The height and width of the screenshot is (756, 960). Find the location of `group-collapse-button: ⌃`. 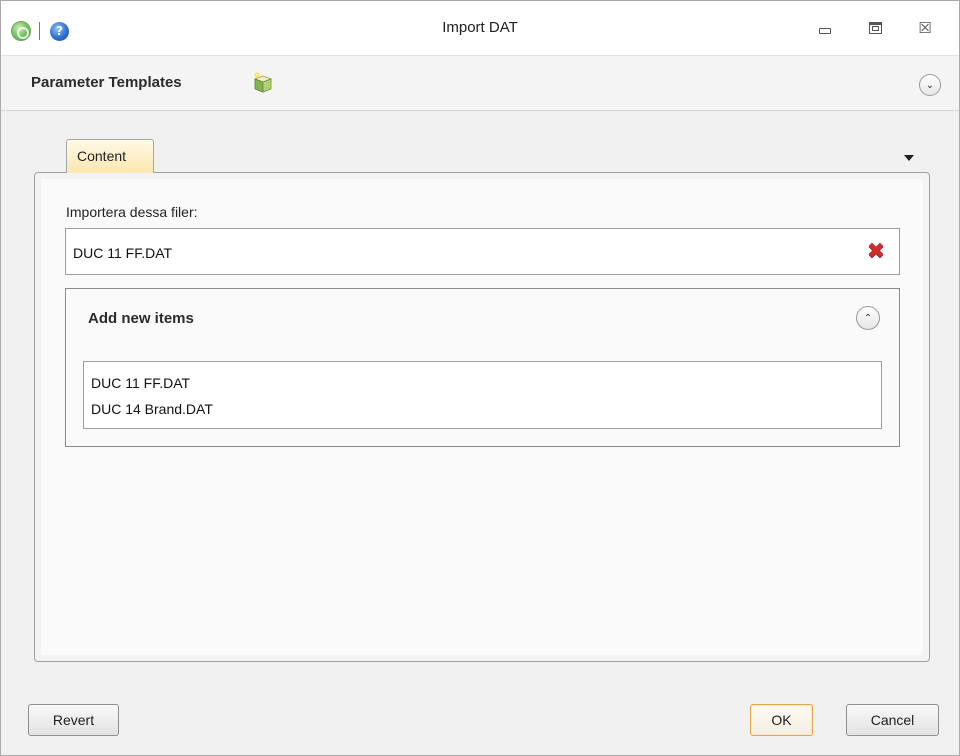

group-collapse-button: ⌃ is located at coordinates (868, 318).